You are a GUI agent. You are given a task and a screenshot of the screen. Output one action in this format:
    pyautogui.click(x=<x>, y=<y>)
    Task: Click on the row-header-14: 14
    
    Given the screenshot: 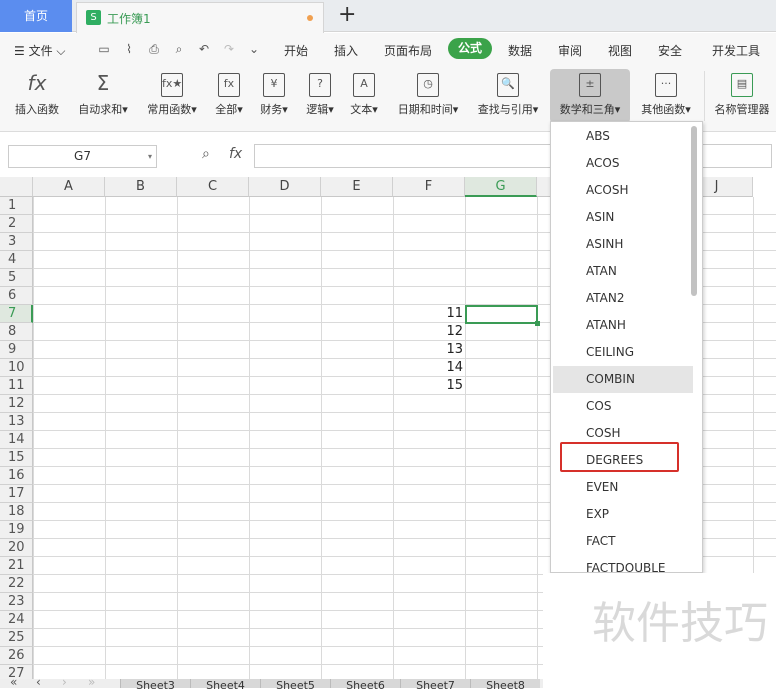 What is the action you would take?
    pyautogui.click(x=16, y=440)
    